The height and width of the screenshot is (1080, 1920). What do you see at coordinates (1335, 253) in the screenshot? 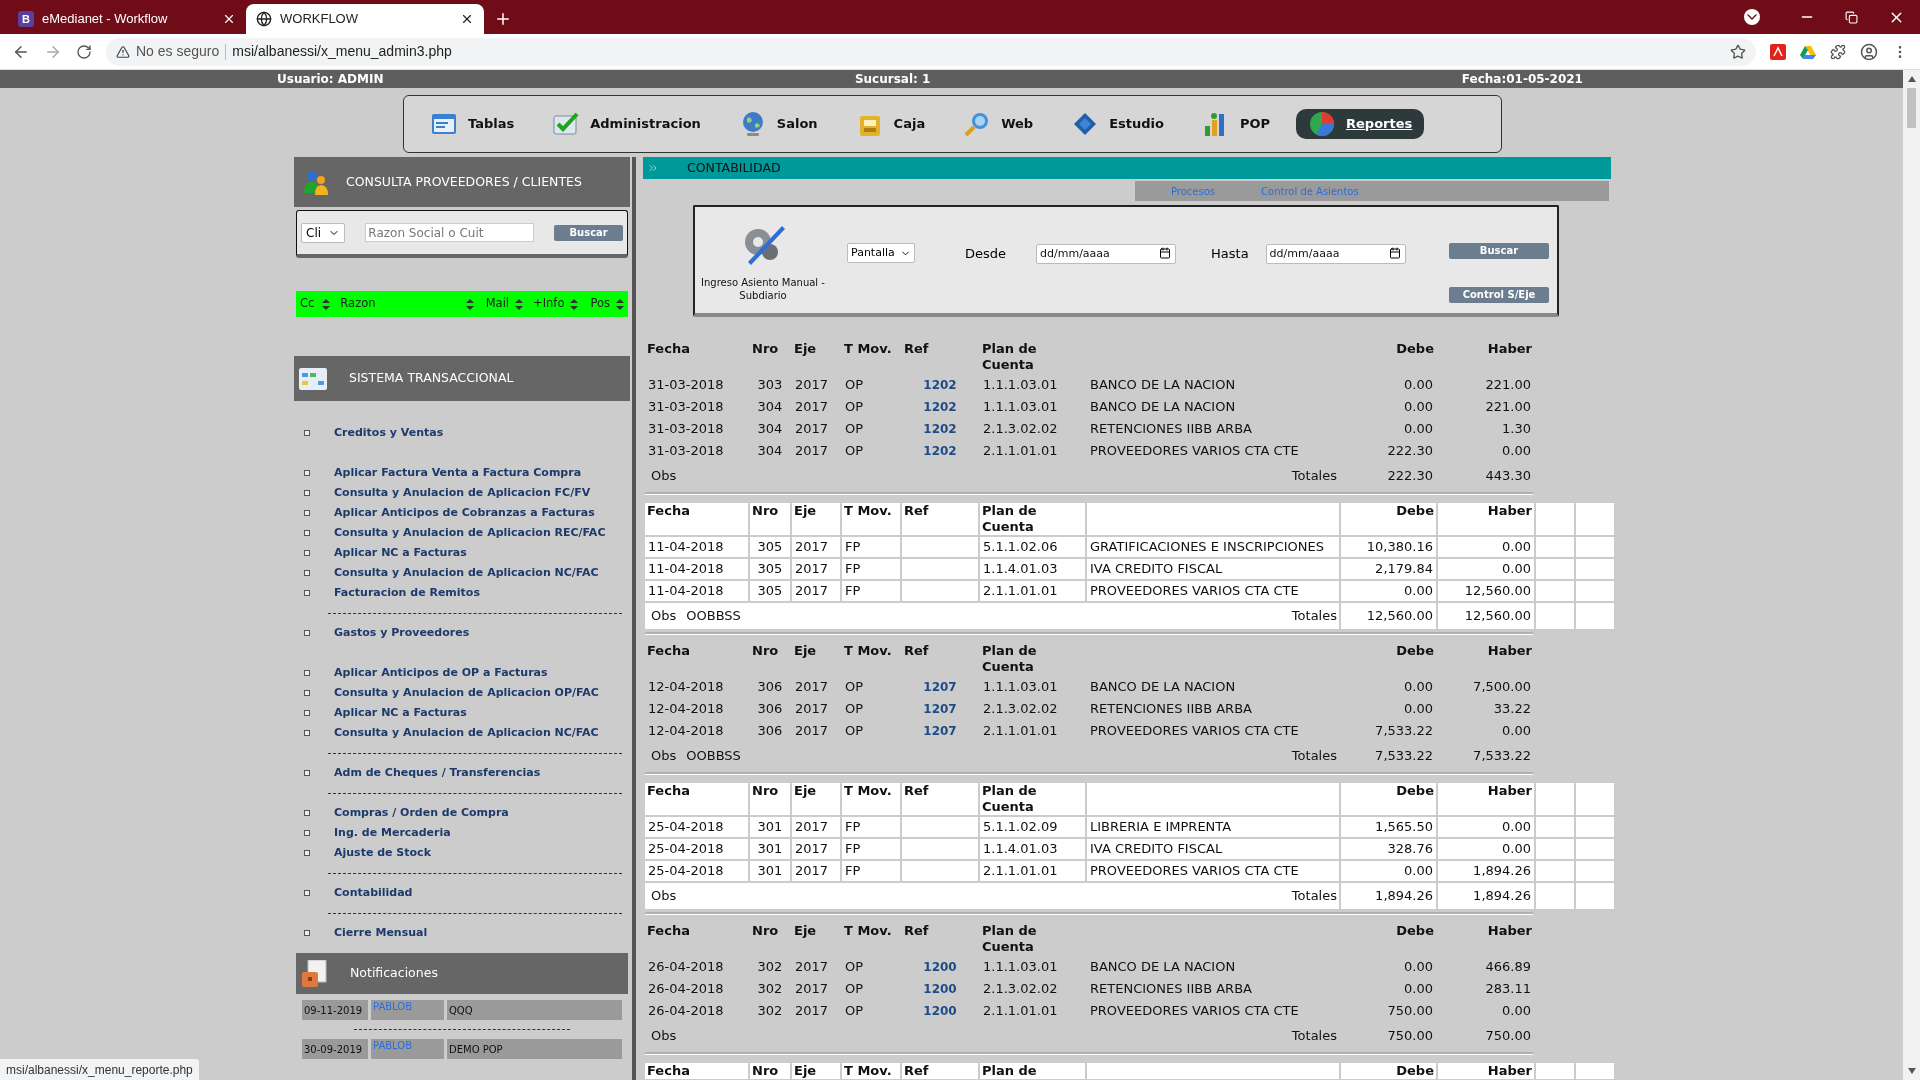
I see `to-date-field: dd/mm/aaaa` at bounding box center [1335, 253].